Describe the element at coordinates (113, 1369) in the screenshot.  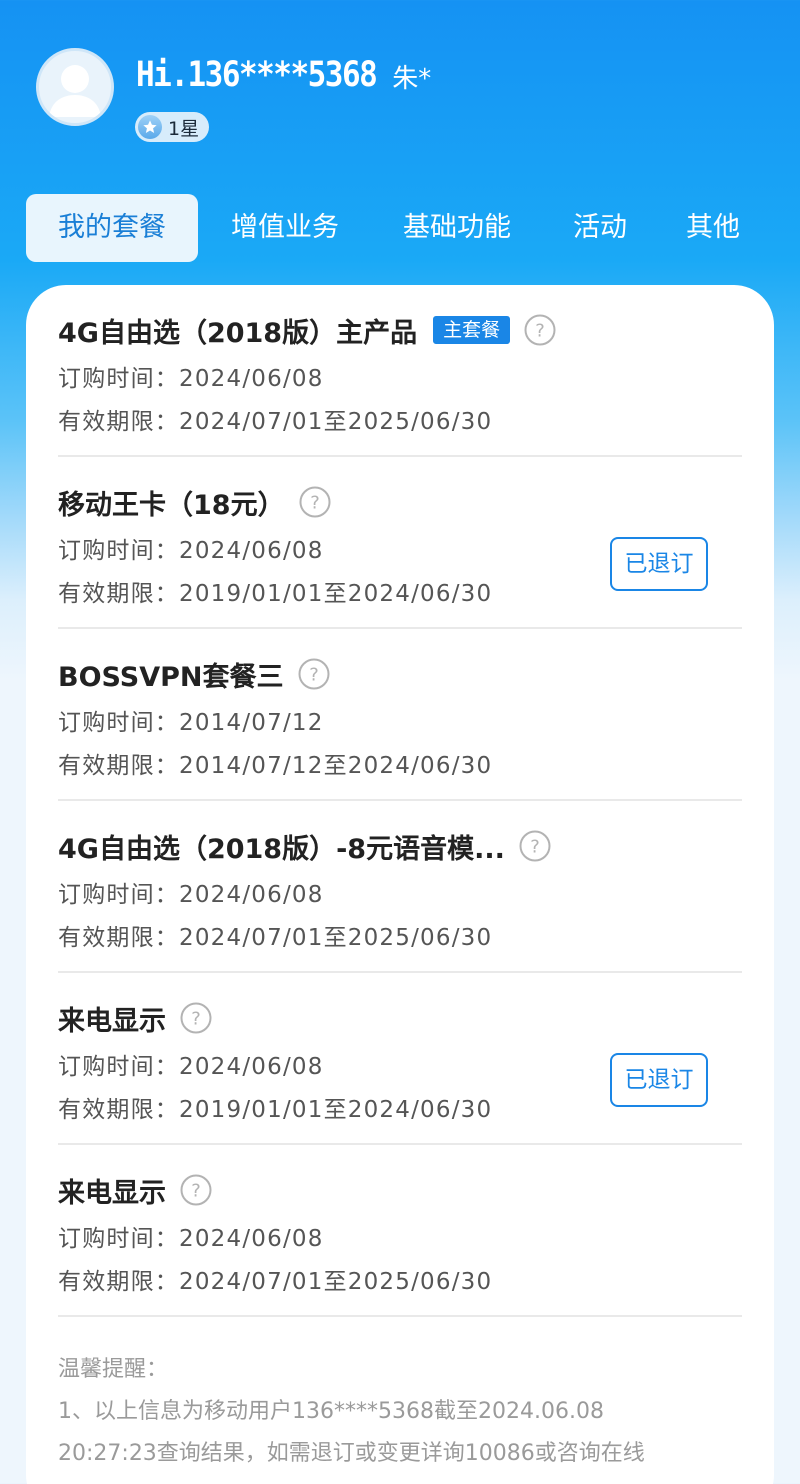
I see `tips-title: 温馨提醒：` at that location.